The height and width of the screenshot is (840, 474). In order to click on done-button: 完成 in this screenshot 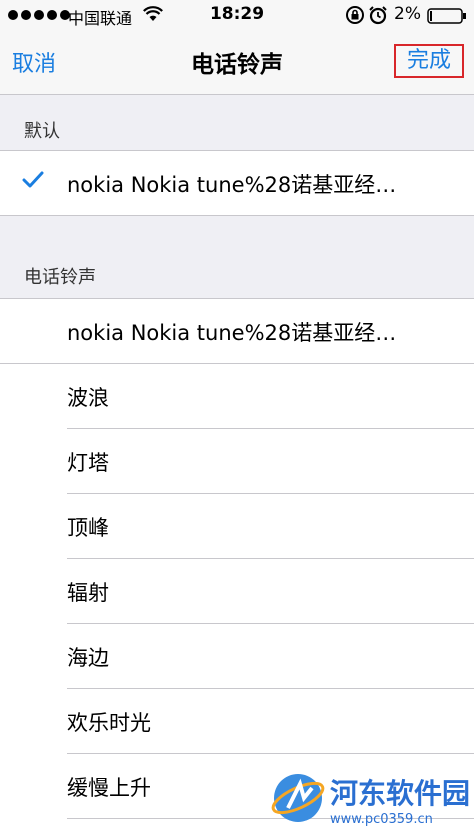, I will do `click(429, 61)`.